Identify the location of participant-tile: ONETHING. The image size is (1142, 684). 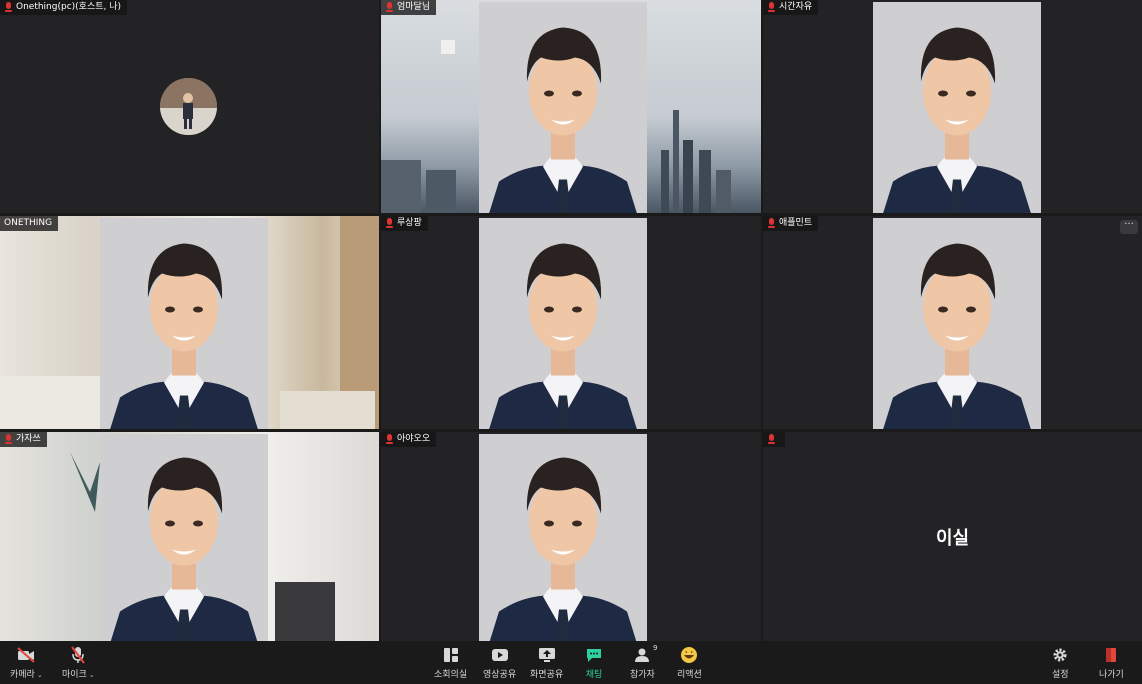
(189, 322).